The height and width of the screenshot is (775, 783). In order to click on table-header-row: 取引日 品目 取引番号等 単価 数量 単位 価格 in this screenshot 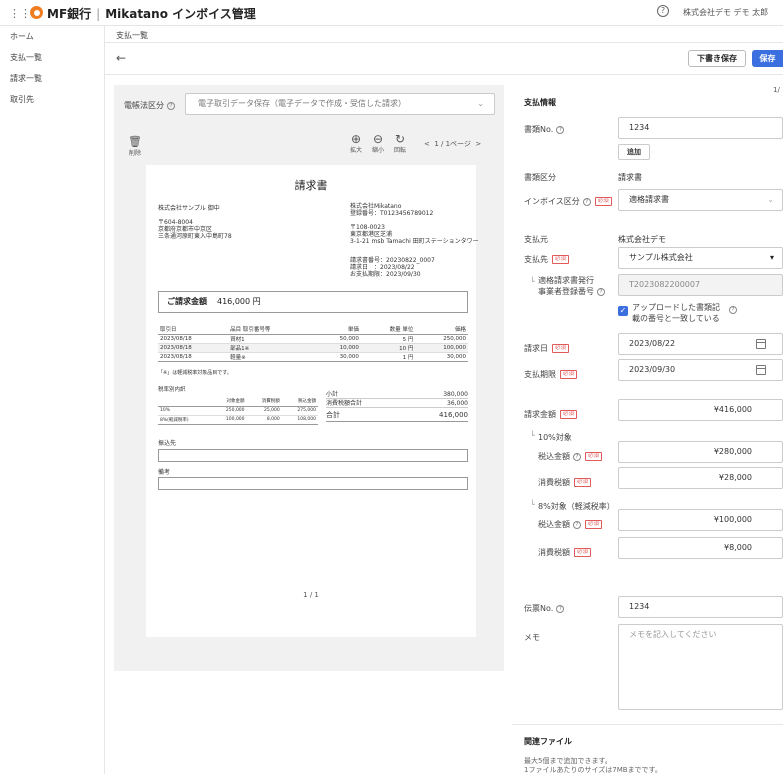, I will do `click(313, 329)`.